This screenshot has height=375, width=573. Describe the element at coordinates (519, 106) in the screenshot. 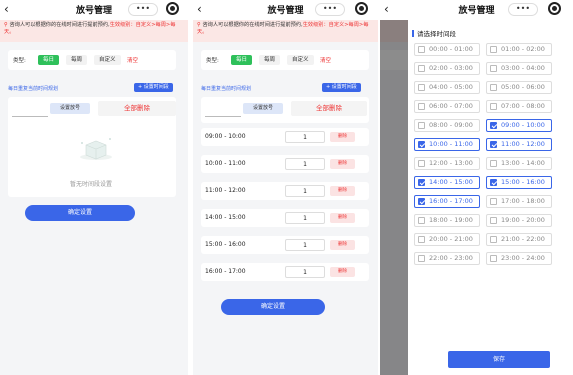

I see `time-option: 07:00 - 08:00` at that location.